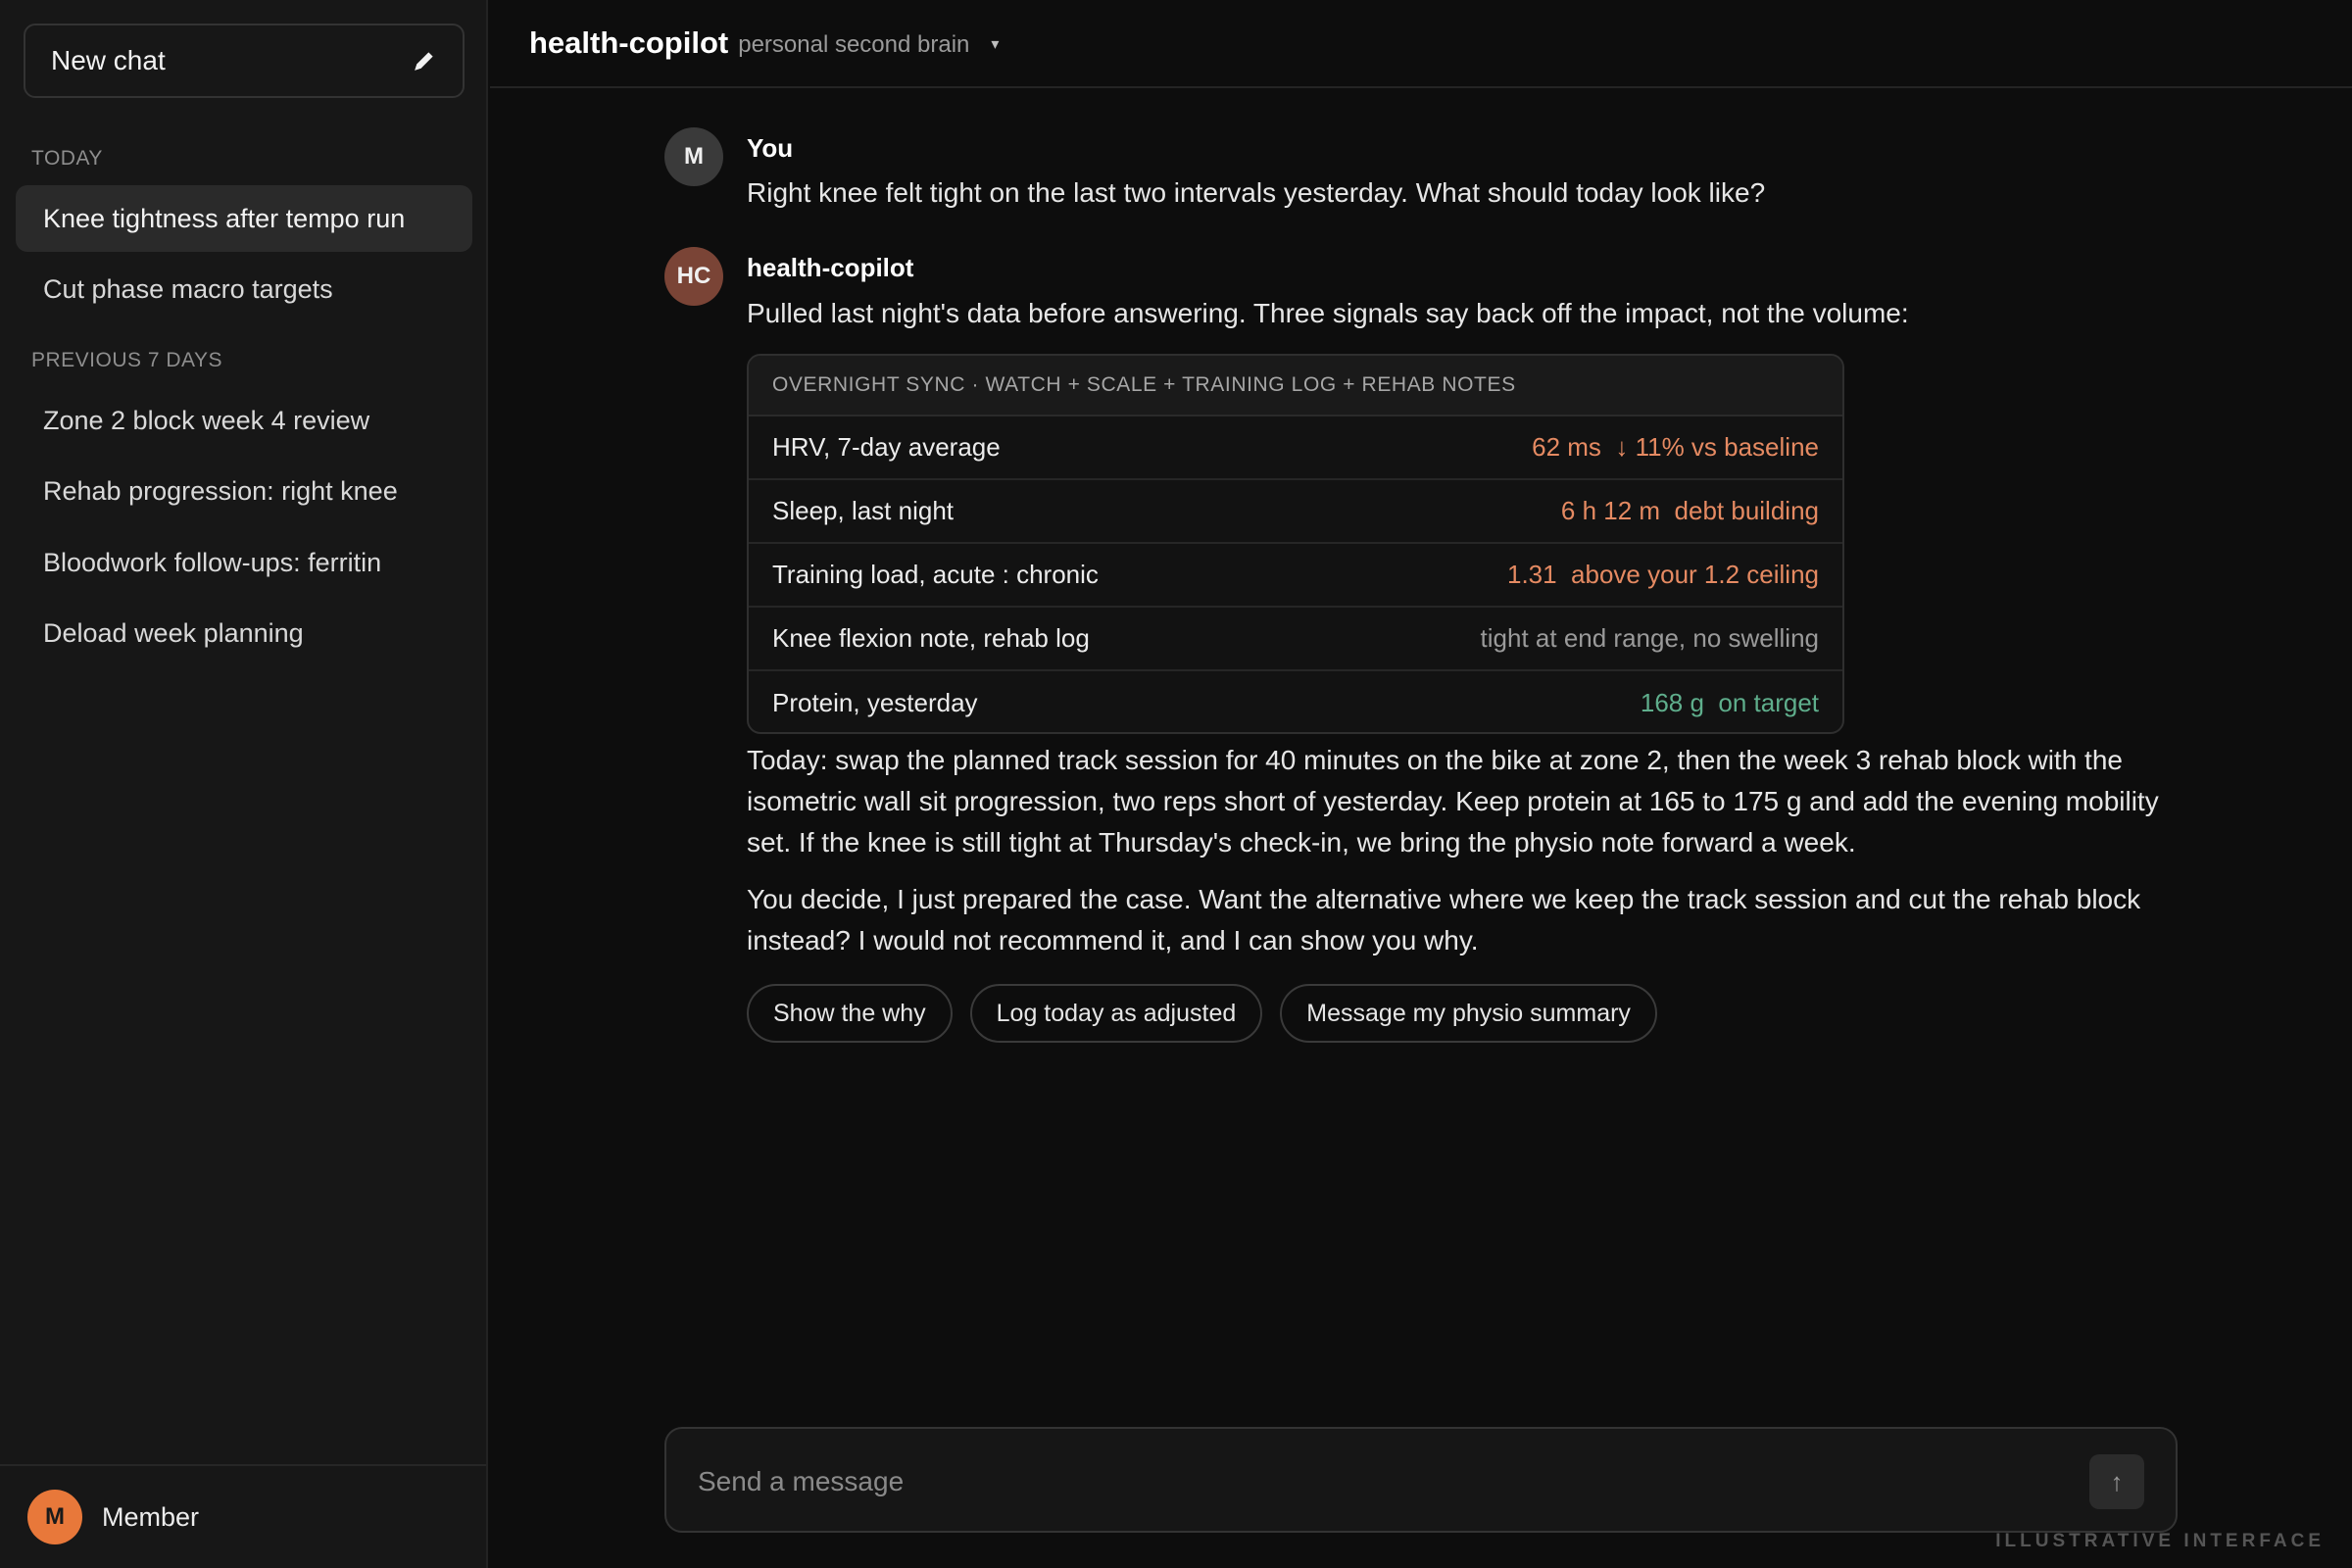  What do you see at coordinates (220, 490) in the screenshot?
I see `sidebar-item-label: Rehab progression: right knee` at bounding box center [220, 490].